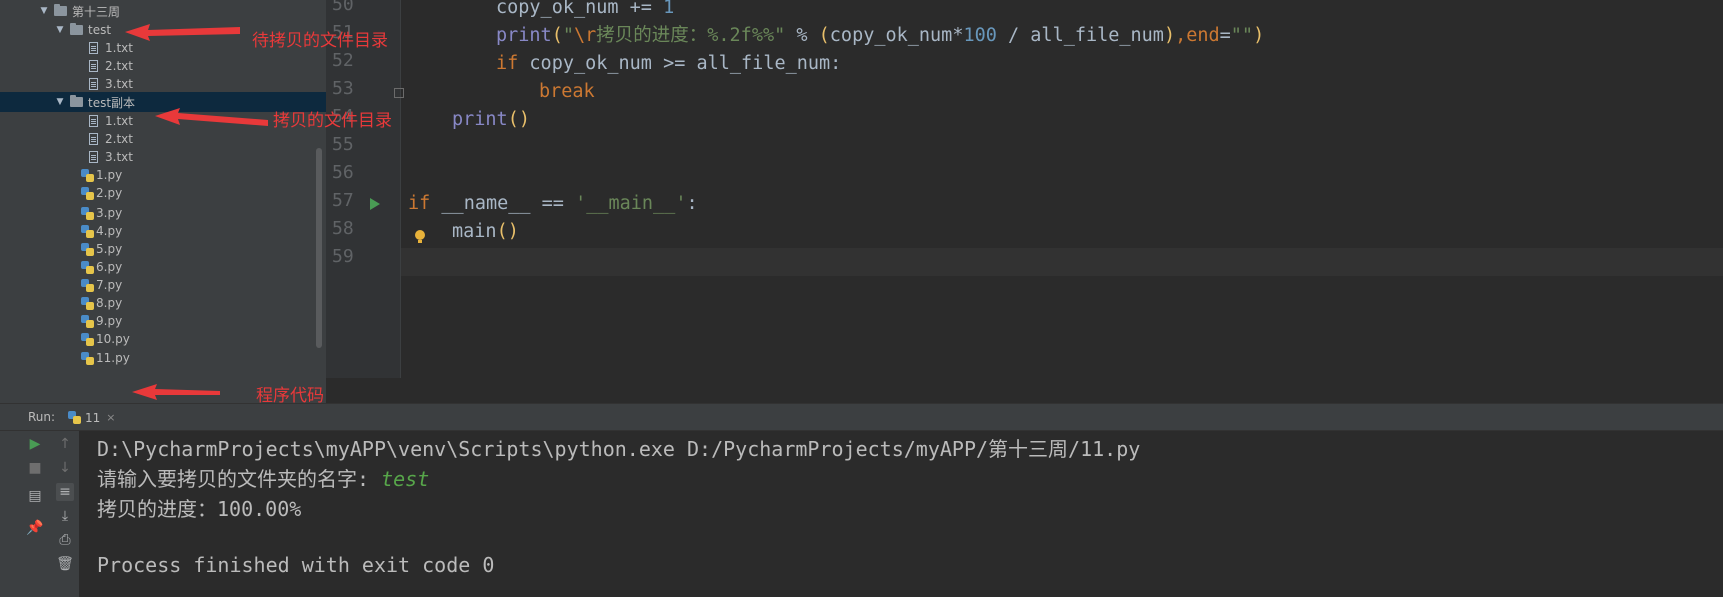  I want to click on current-line-highlight, so click(1024, 262).